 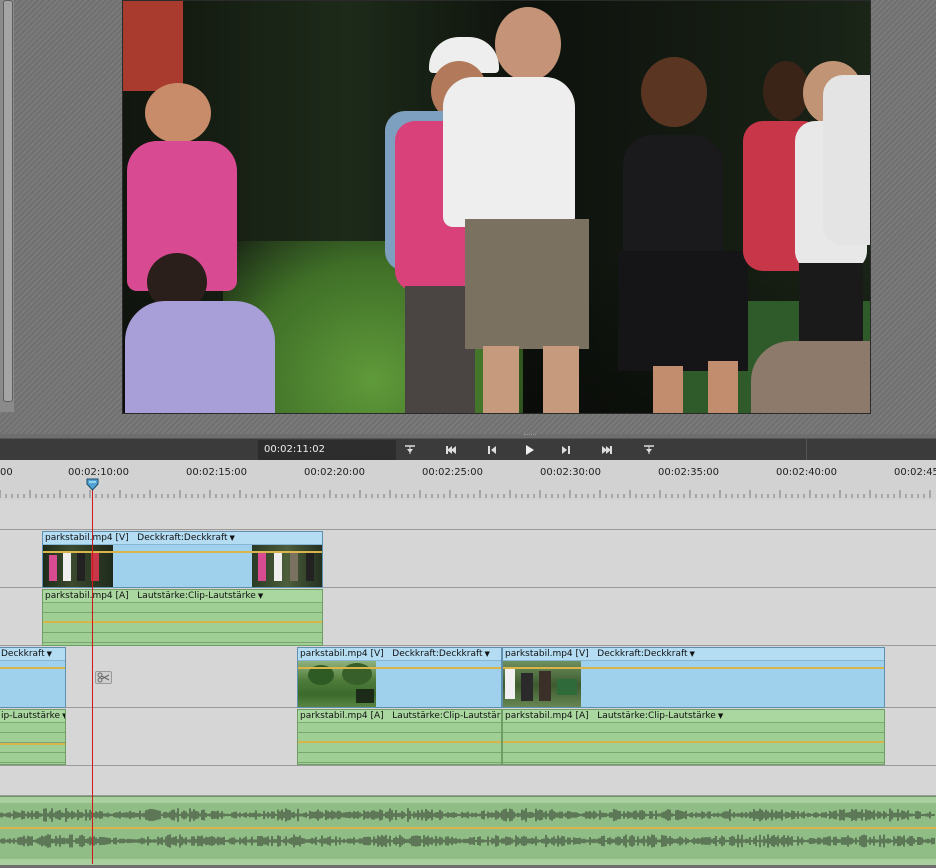 I want to click on ruler-label: 00:02:45:, so click(x=915, y=472).